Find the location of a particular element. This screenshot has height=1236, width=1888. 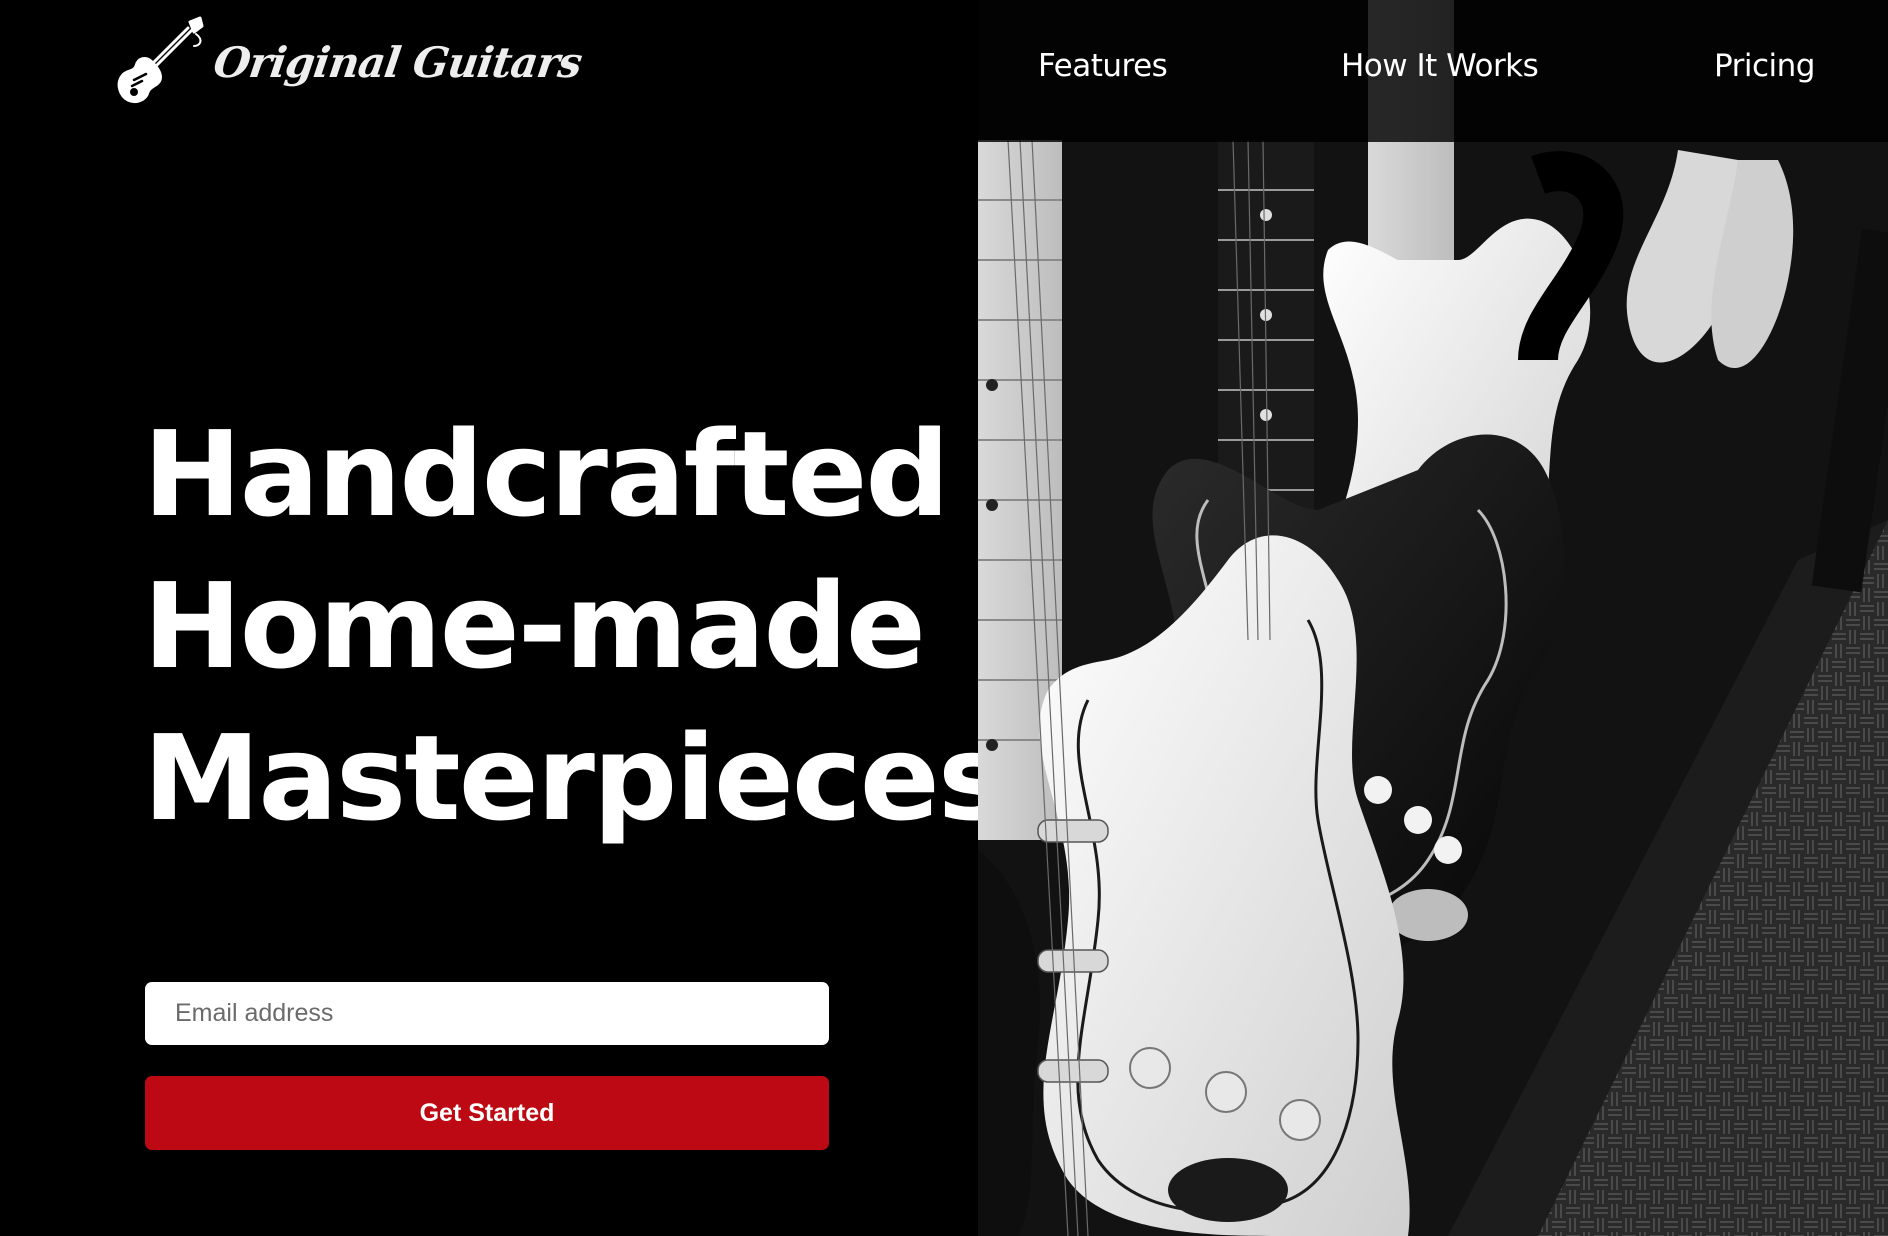

brand-logo: Original Guitars is located at coordinates (348, 62).